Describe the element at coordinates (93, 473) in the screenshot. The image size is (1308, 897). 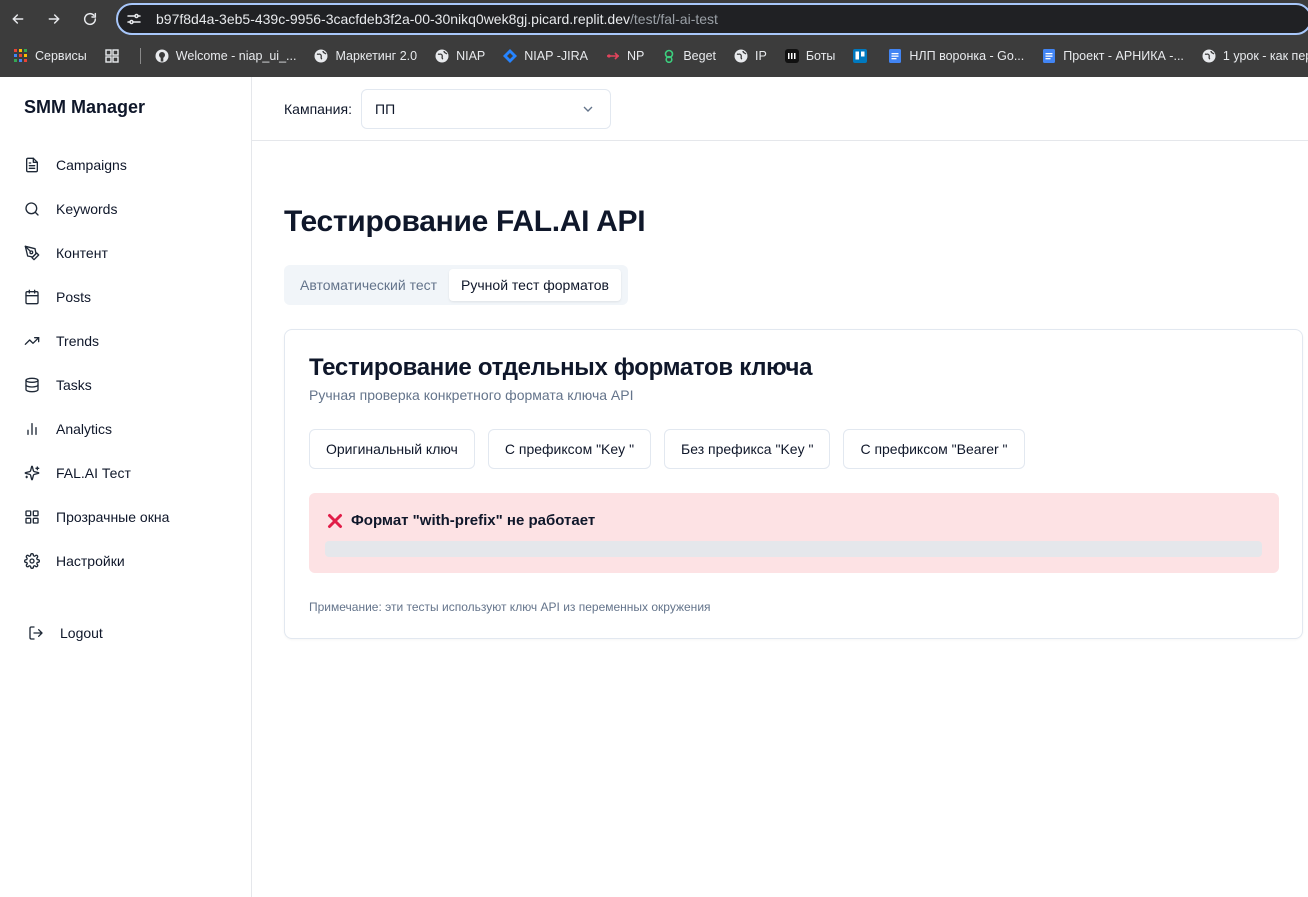
I see `sidebar-item-label: FAL.AI Тест` at that location.